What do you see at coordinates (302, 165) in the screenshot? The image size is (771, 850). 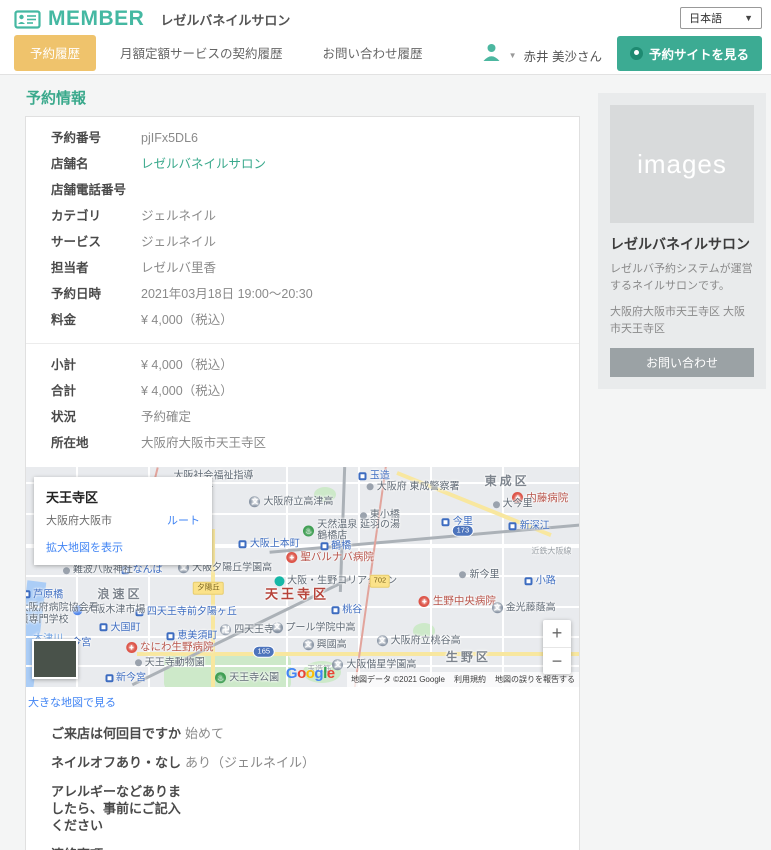 I see `field-row: 店舗名 レゼルバネイルサロン` at bounding box center [302, 165].